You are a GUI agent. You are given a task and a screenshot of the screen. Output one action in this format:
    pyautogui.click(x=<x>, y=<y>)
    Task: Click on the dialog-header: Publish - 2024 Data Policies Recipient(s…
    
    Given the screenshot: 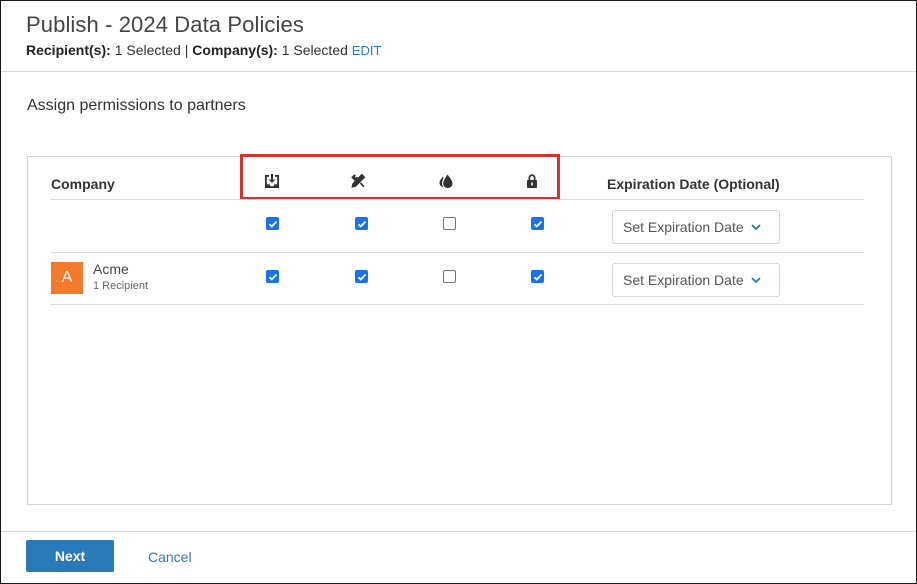 What is the action you would take?
    pyautogui.click(x=458, y=36)
    